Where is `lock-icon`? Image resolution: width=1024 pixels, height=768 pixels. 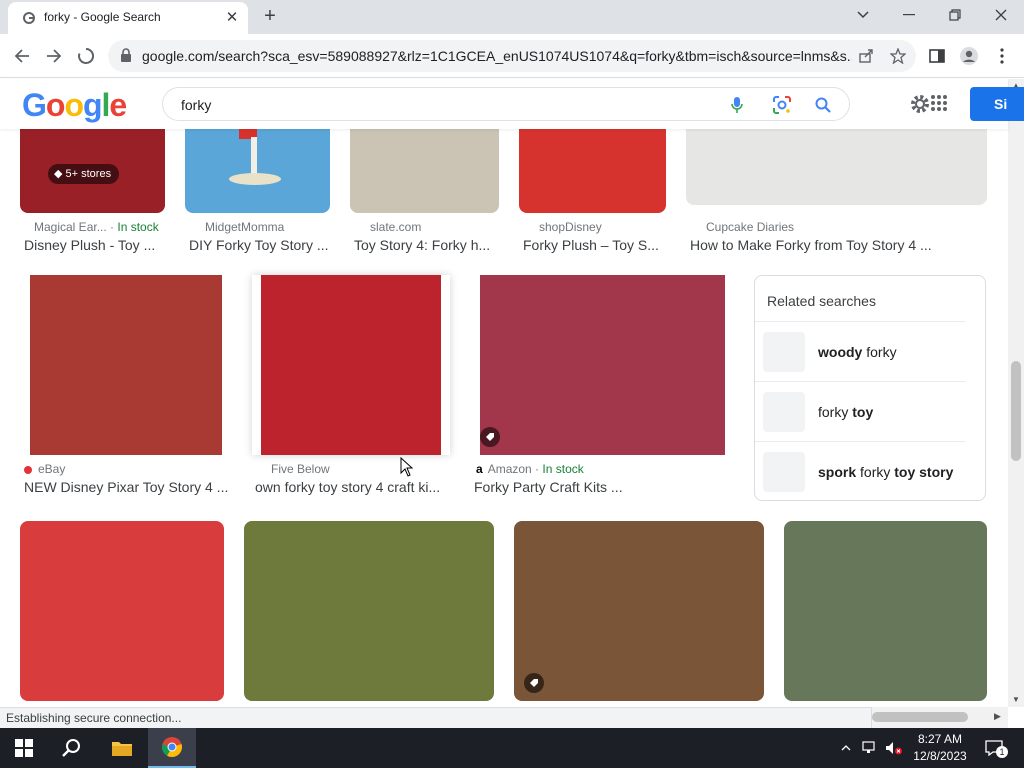 lock-icon is located at coordinates (126, 55).